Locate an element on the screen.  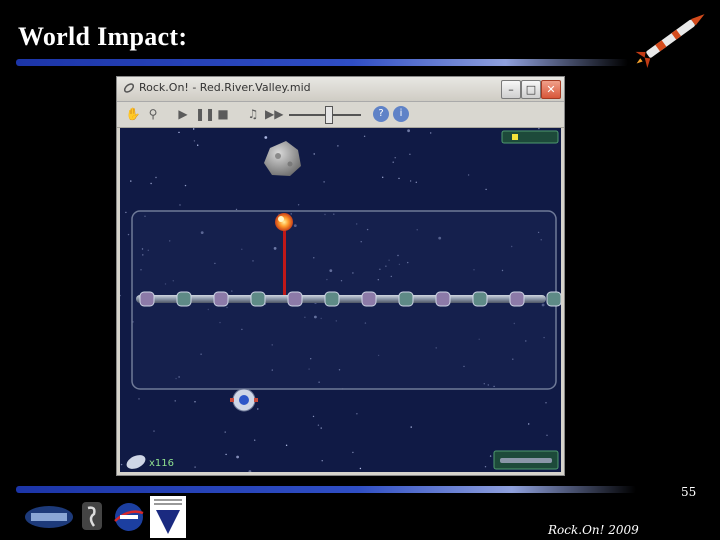
window-titlebar: Rock.On! - Red.River.Valley.mid – □ ✕ is located at coordinates (340, 89).